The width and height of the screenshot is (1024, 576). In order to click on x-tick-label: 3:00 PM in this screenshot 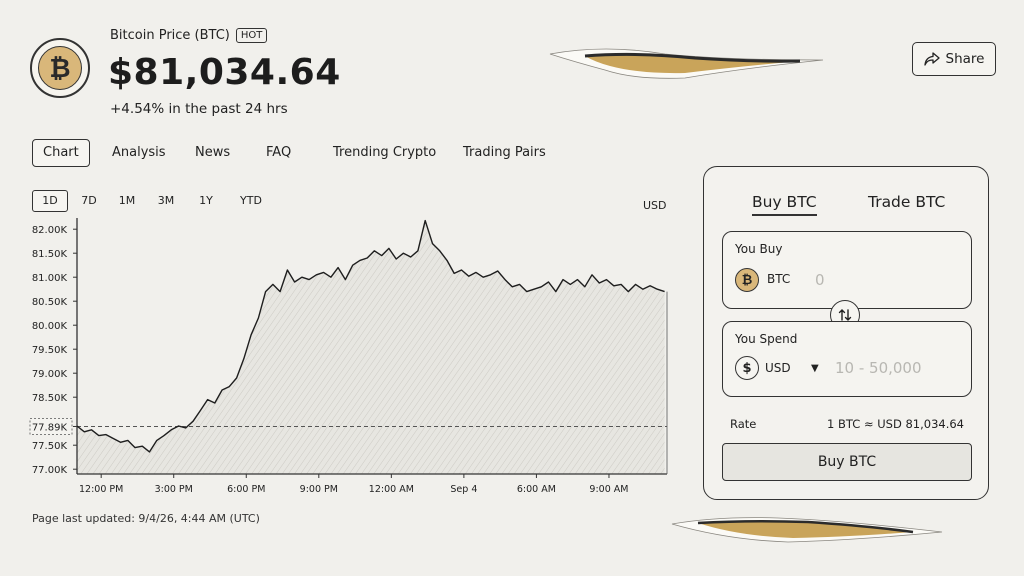, I will do `click(174, 489)`.